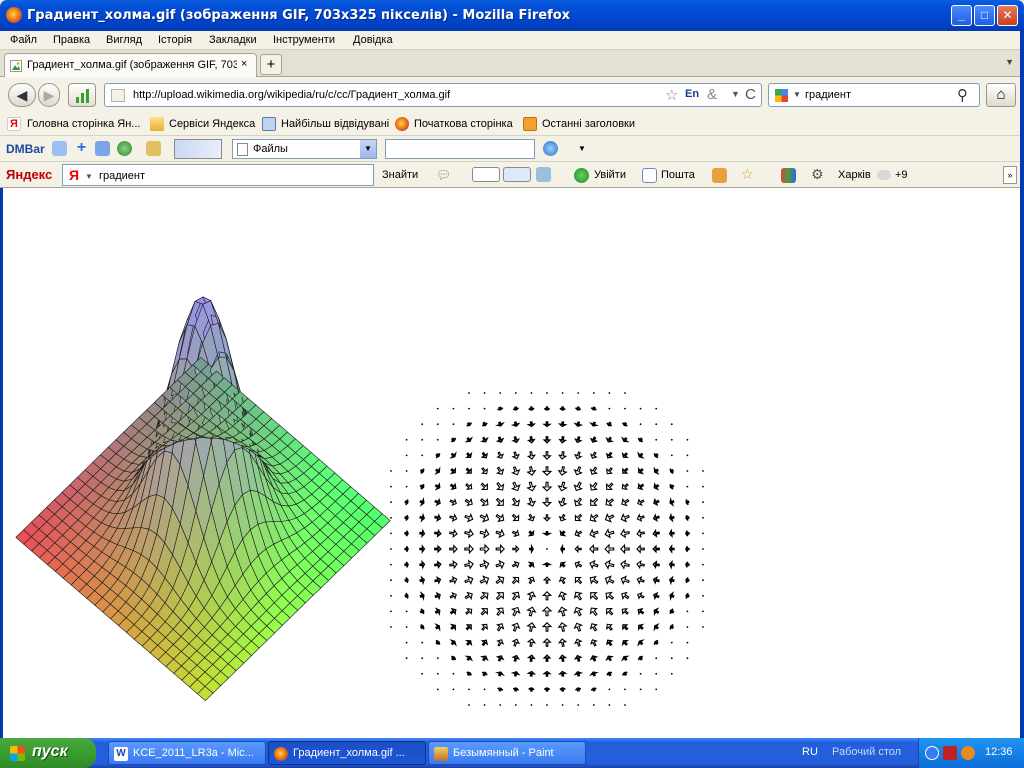 This screenshot has height=768, width=1024. What do you see at coordinates (304, 40) in the screenshot?
I see `menu-tools: Інструменти` at bounding box center [304, 40].